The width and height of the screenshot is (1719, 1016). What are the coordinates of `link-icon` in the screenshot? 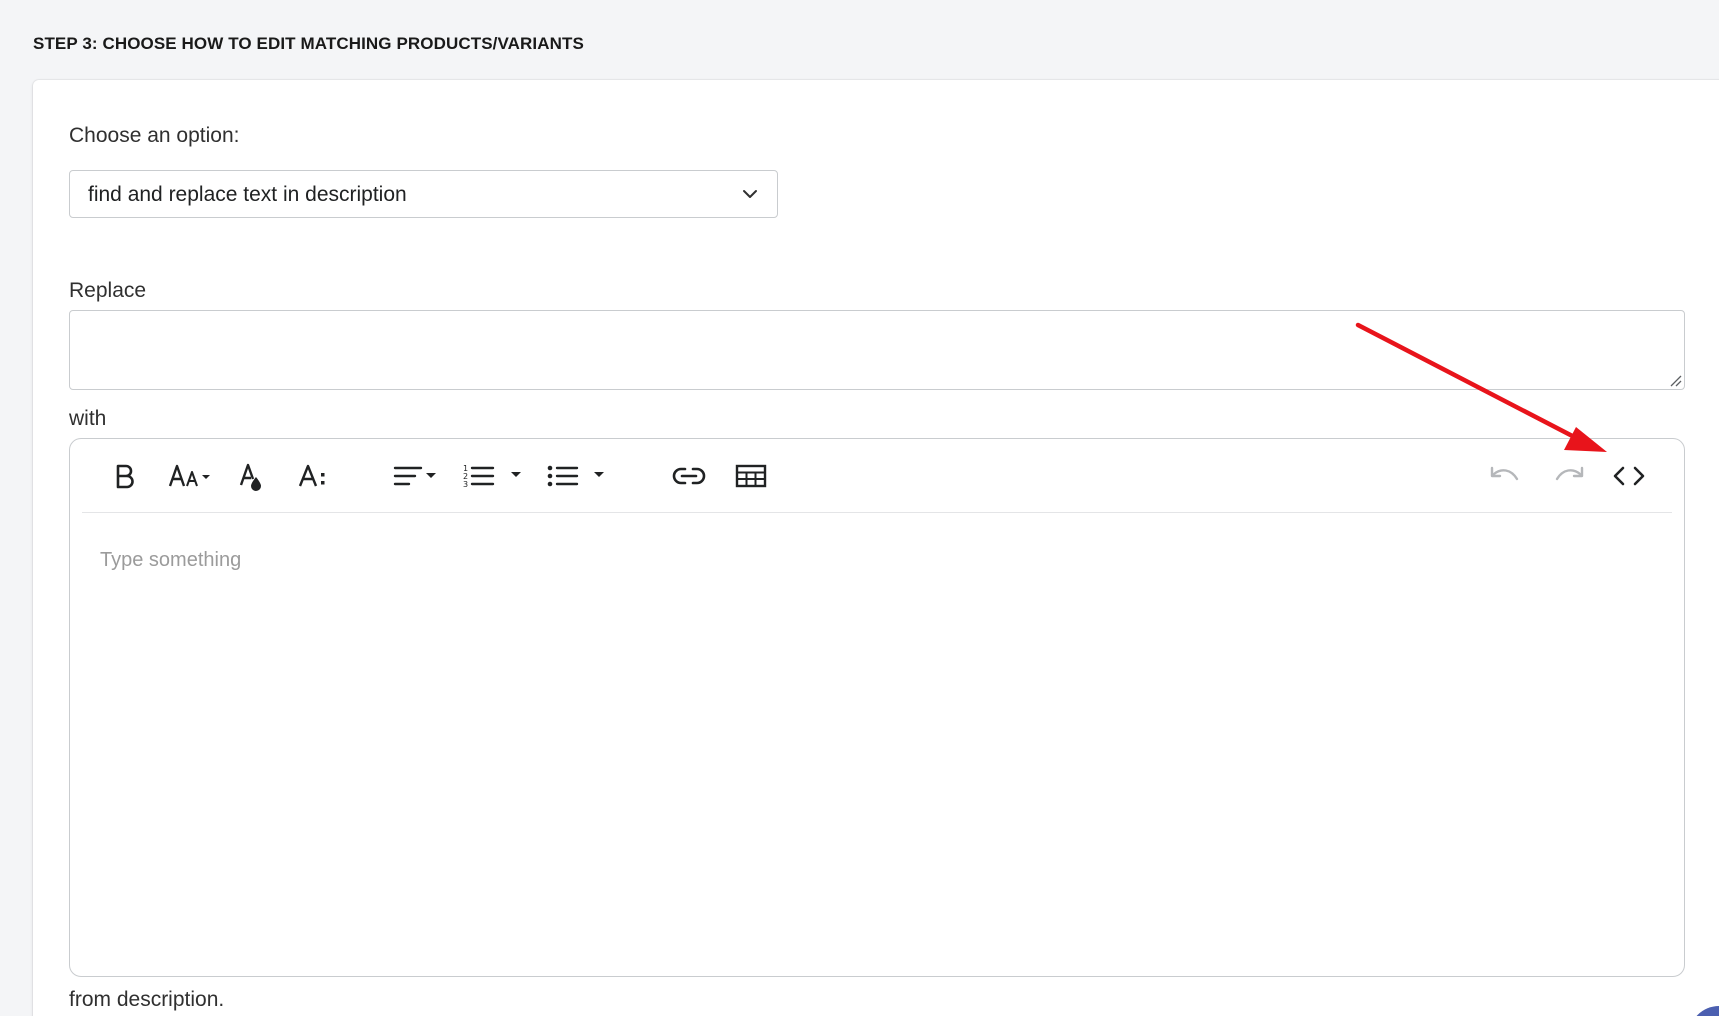 It's located at (689, 476).